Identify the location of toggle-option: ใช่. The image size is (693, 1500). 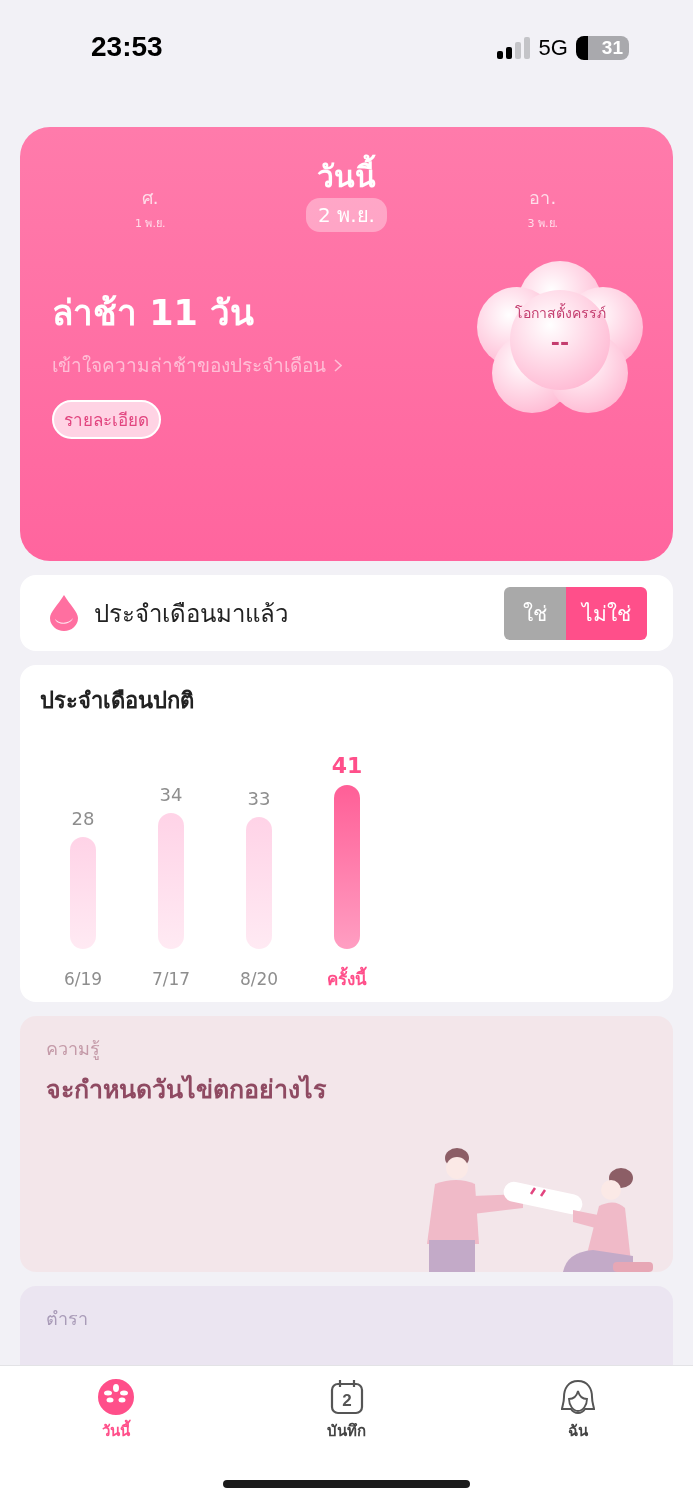
(535, 613).